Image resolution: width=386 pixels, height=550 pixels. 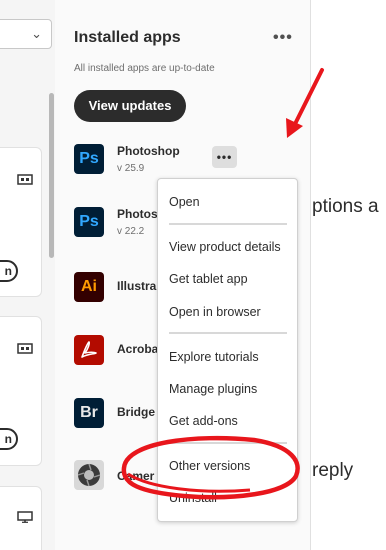 I want to click on app-name: Illustra, so click(x=137, y=286).